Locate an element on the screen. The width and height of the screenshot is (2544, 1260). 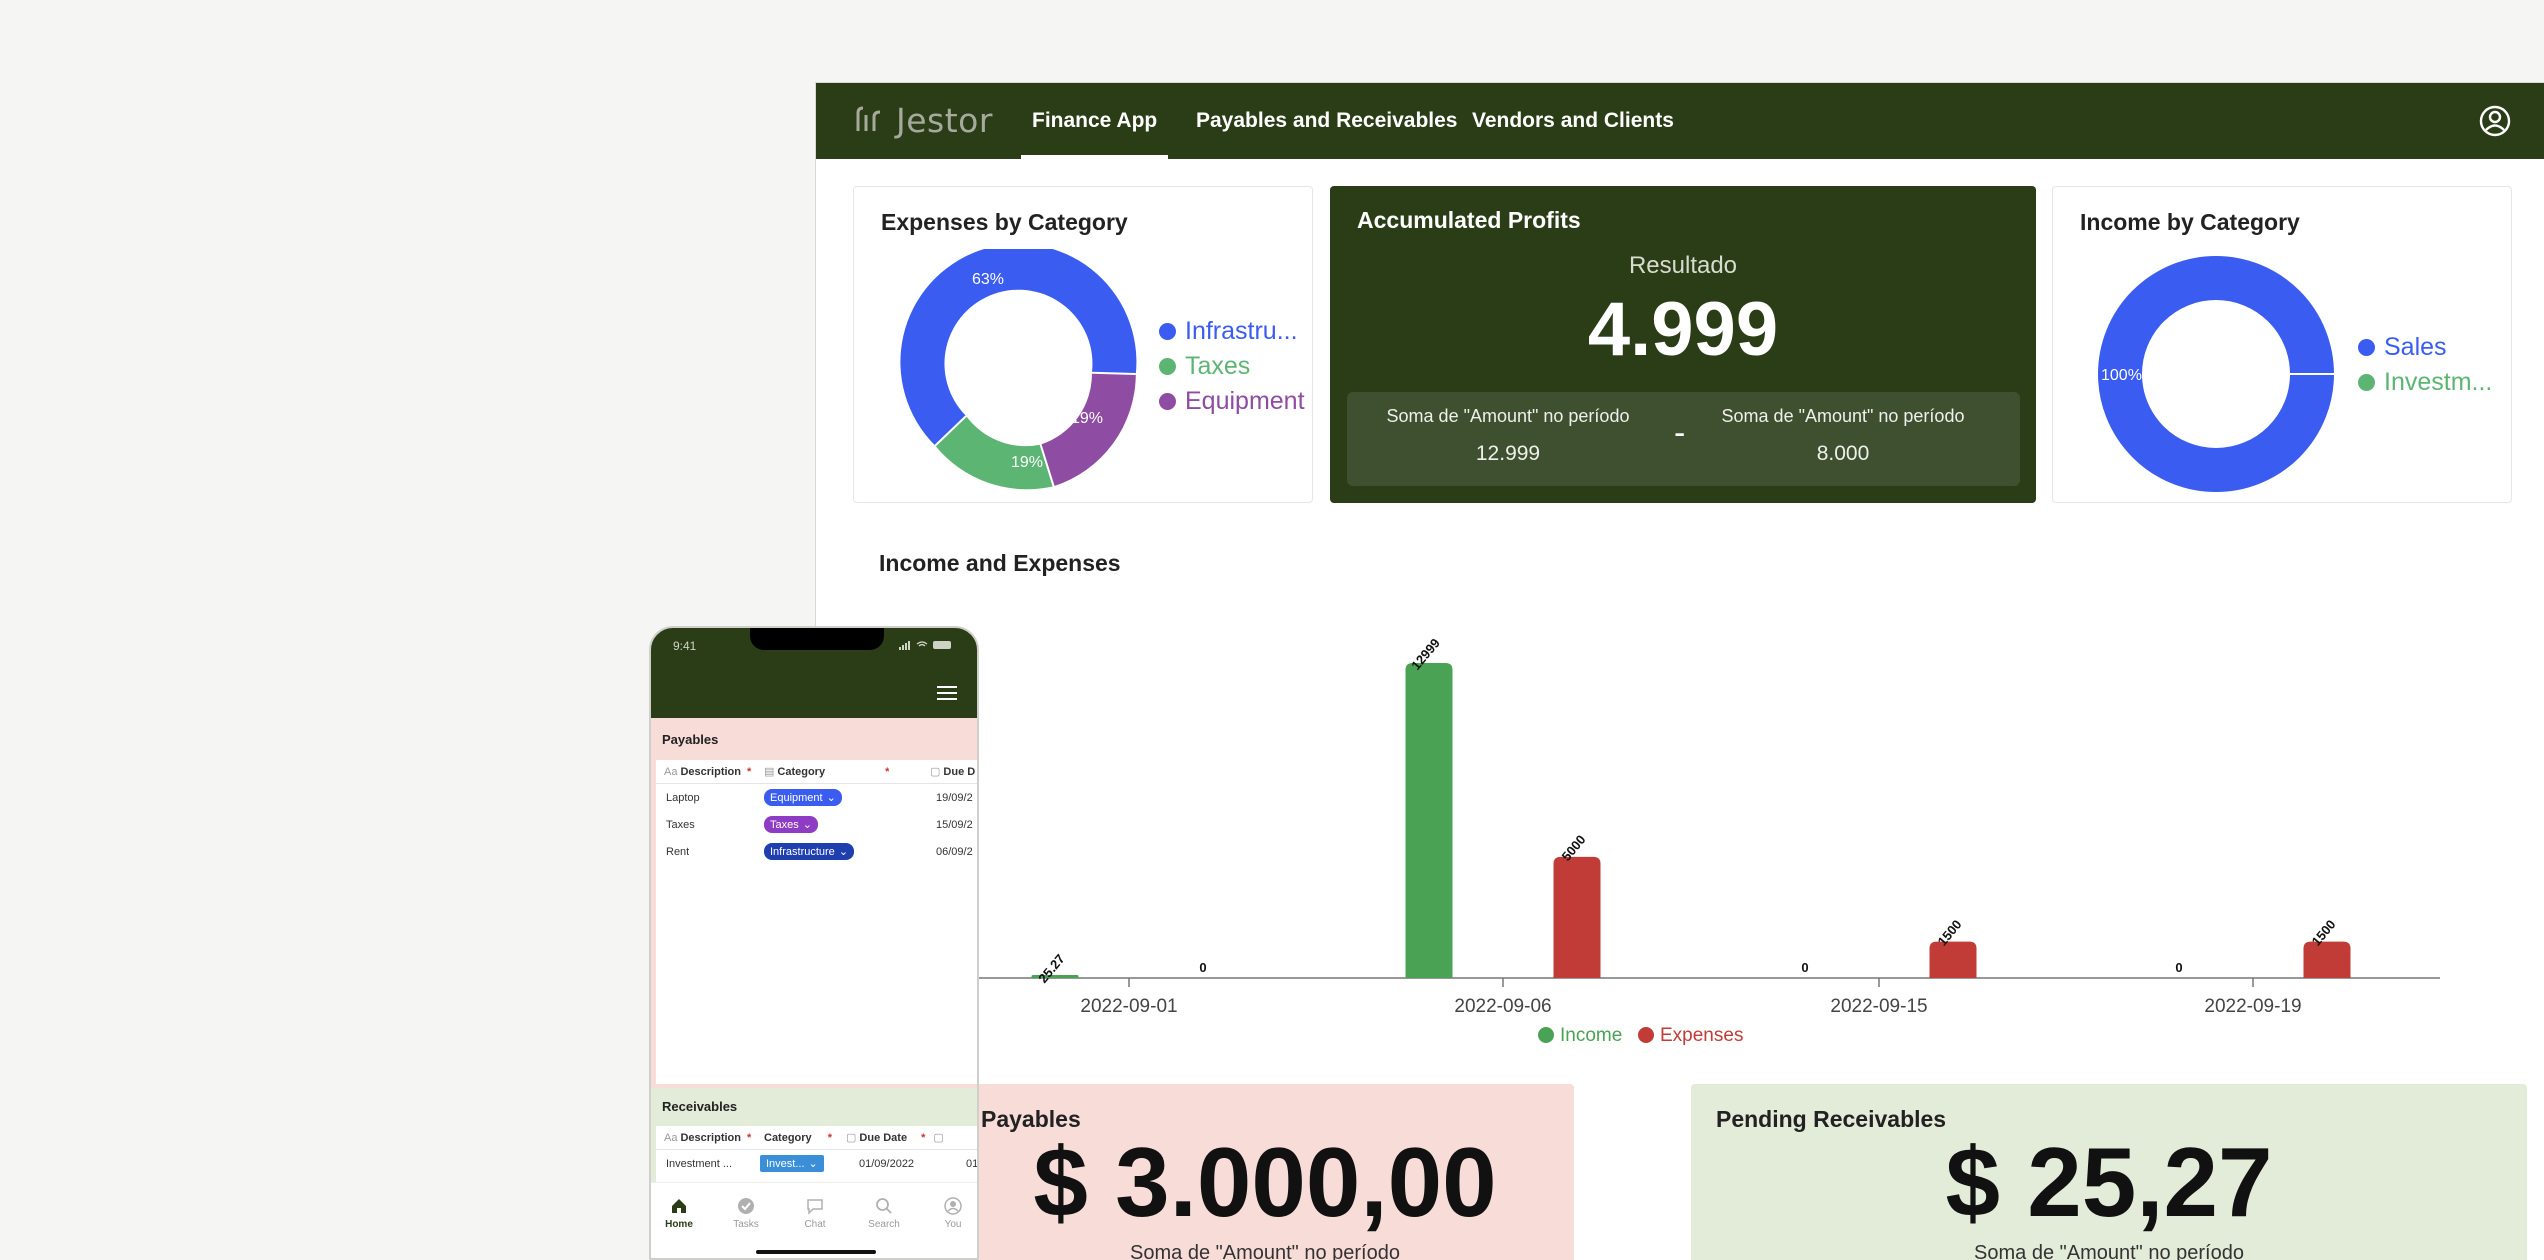
phone-tab-you: You is located at coordinates (952, 1213).